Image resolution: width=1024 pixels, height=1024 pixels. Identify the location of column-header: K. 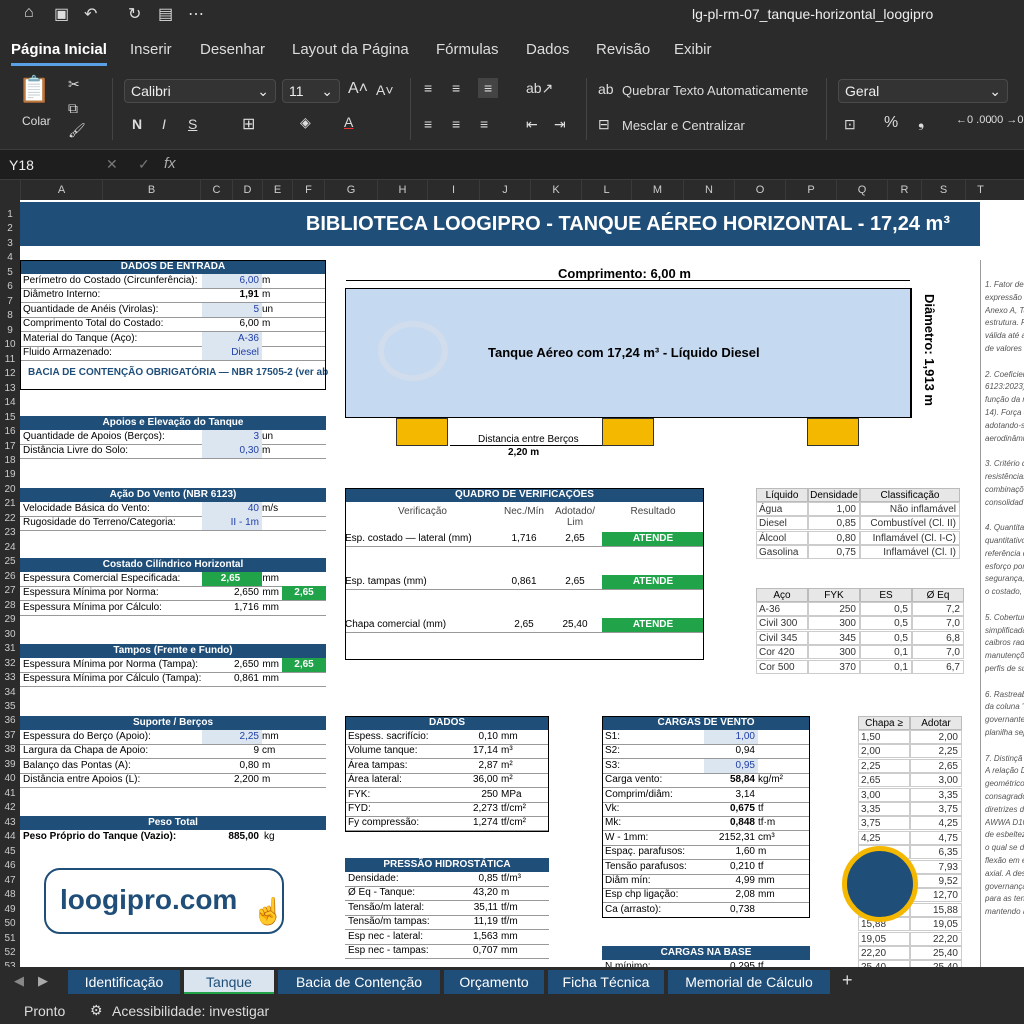
(555, 190).